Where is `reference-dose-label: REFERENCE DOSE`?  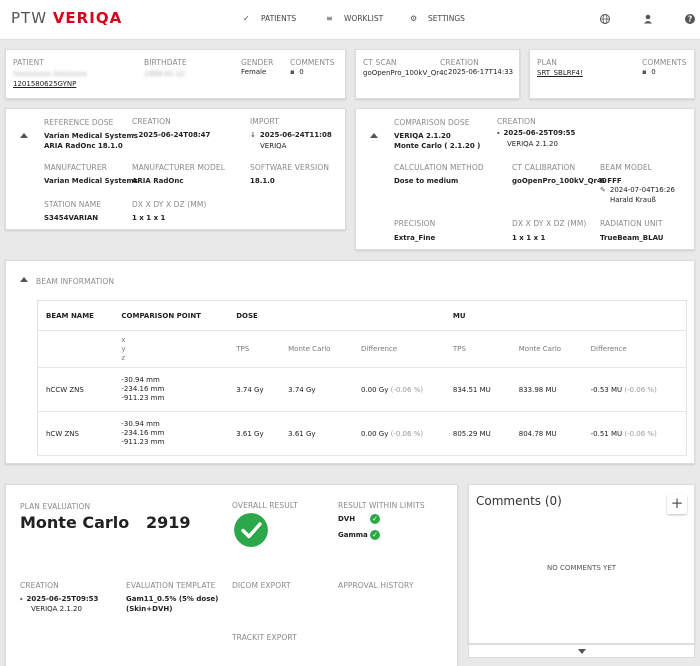
reference-dose-label: REFERENCE DOSE is located at coordinates (79, 122).